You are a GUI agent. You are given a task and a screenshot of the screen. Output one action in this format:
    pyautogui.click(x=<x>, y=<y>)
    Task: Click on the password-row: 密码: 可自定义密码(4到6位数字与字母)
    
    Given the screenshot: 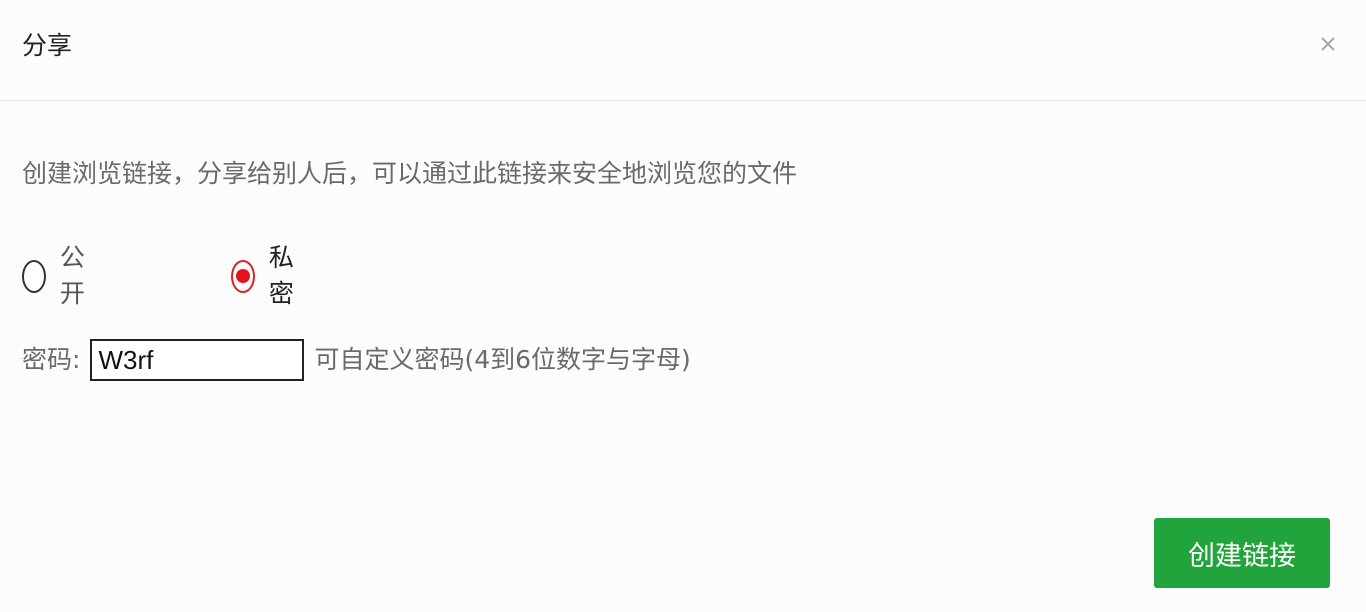 What is the action you would take?
    pyautogui.click(x=356, y=360)
    